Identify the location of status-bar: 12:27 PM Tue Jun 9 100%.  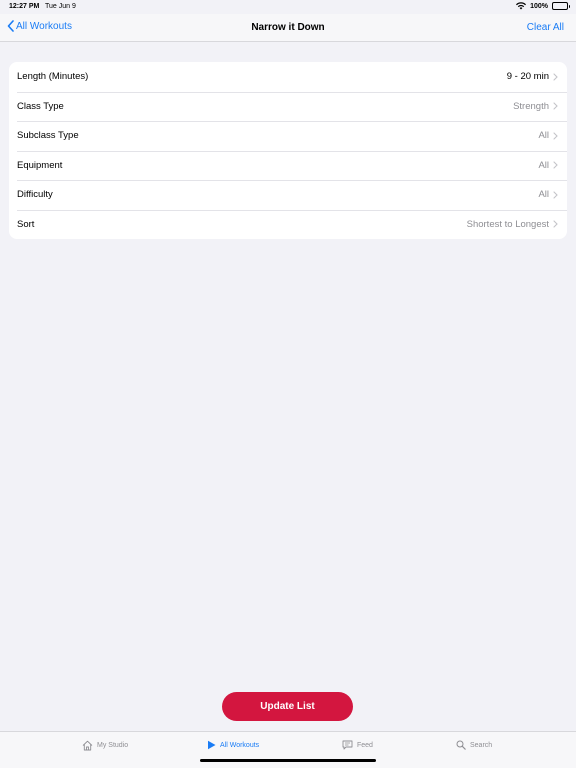
(288, 7).